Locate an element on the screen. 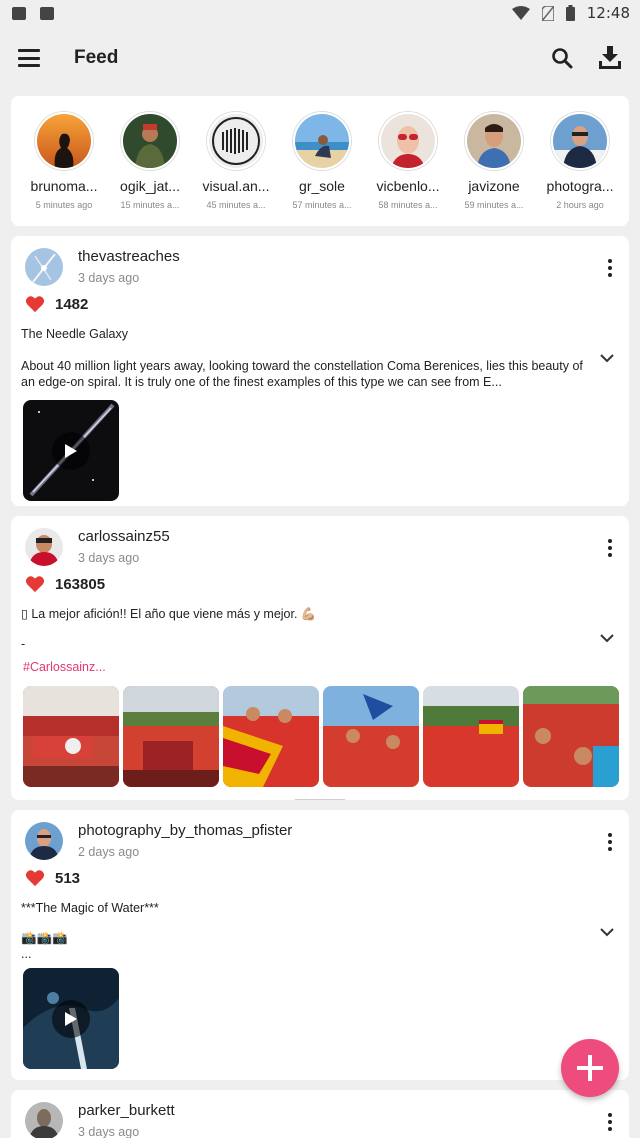 The width and height of the screenshot is (640, 1138). story-time: 5 minutes ago is located at coordinates (64, 205).